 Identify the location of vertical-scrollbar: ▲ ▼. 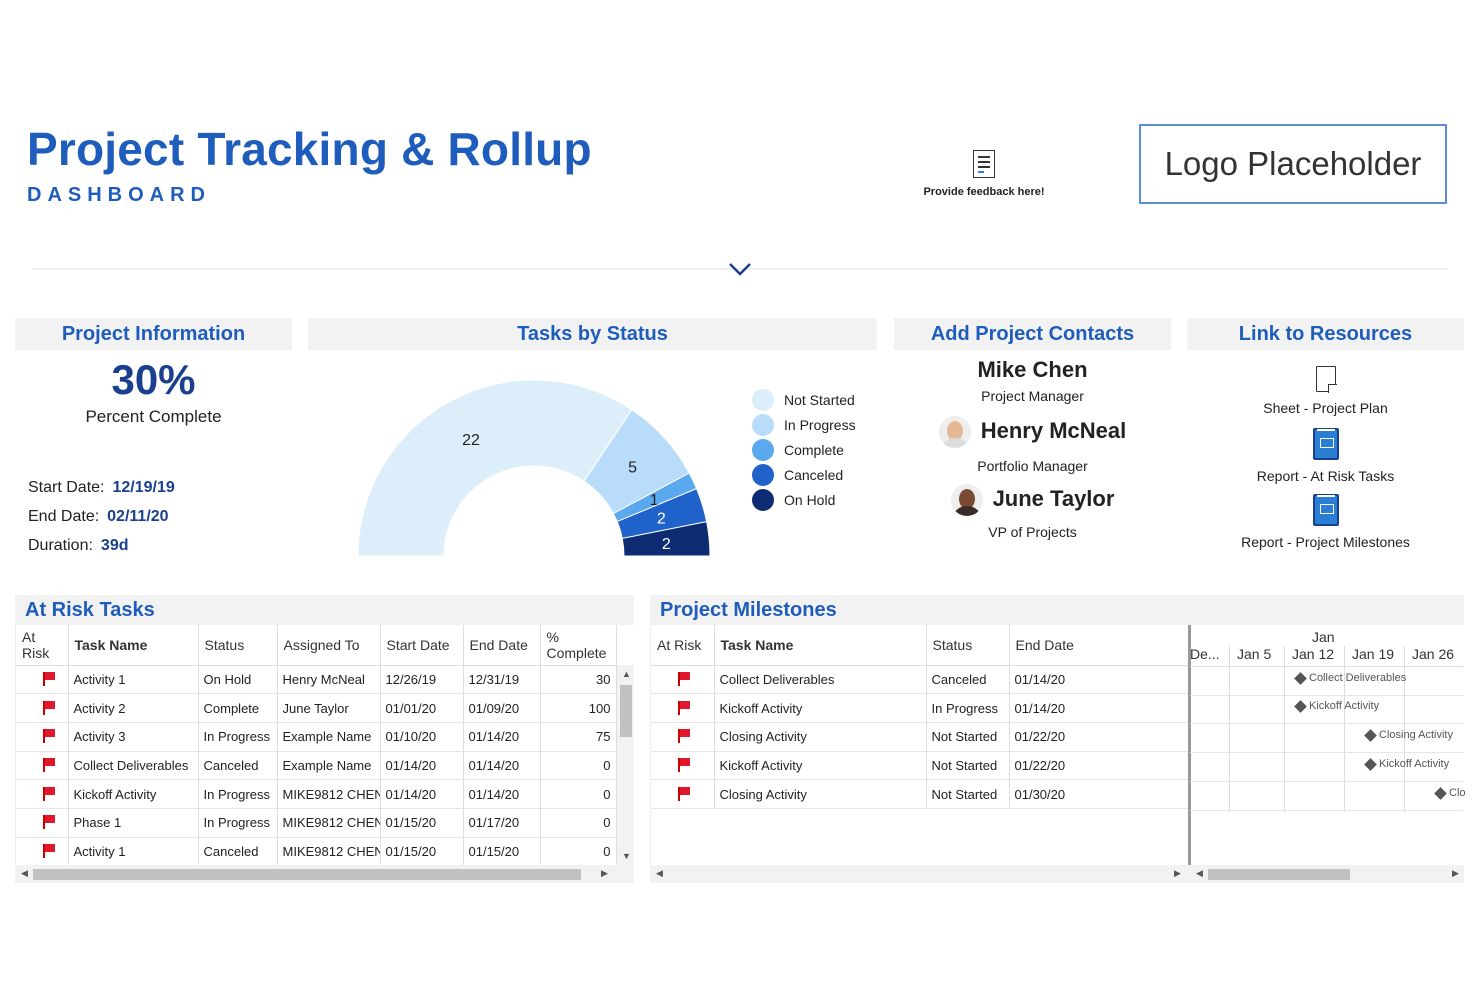
(625, 765).